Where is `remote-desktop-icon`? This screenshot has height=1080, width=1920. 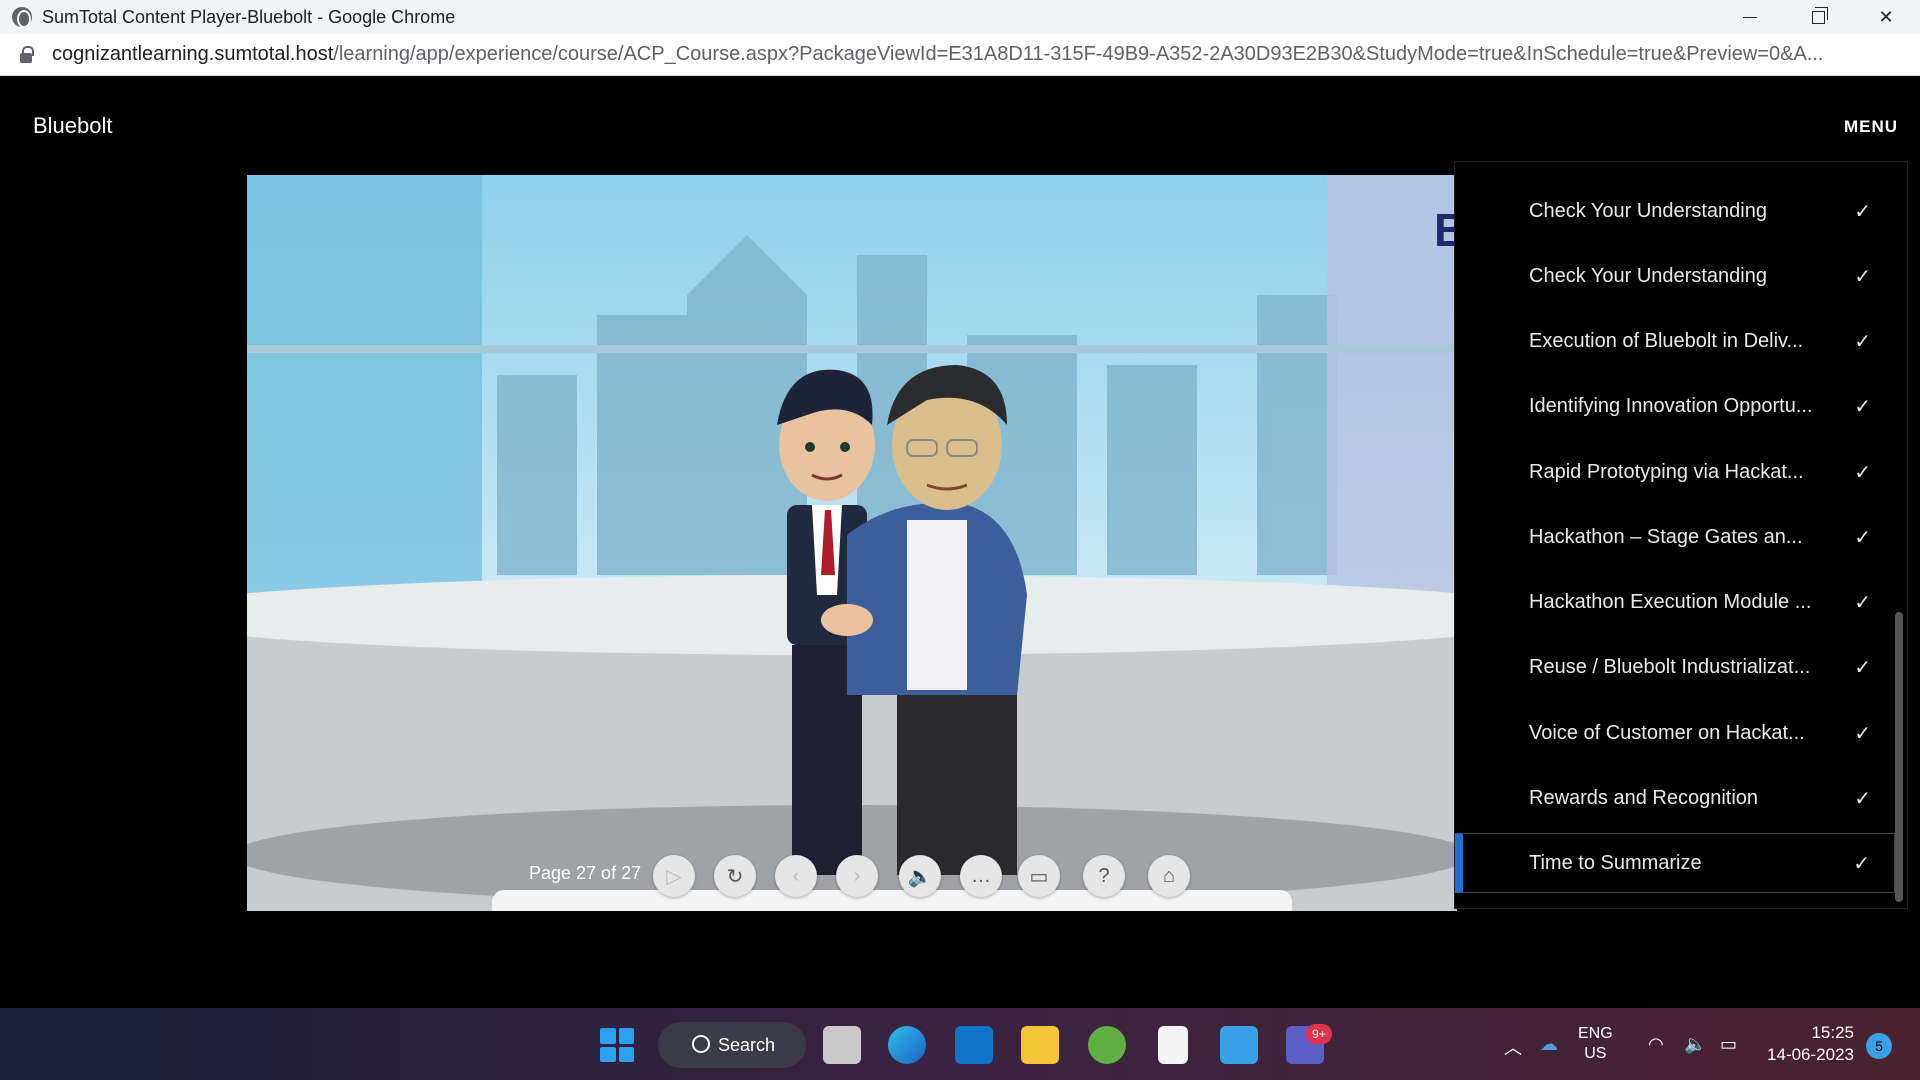 remote-desktop-icon is located at coordinates (1239, 1045).